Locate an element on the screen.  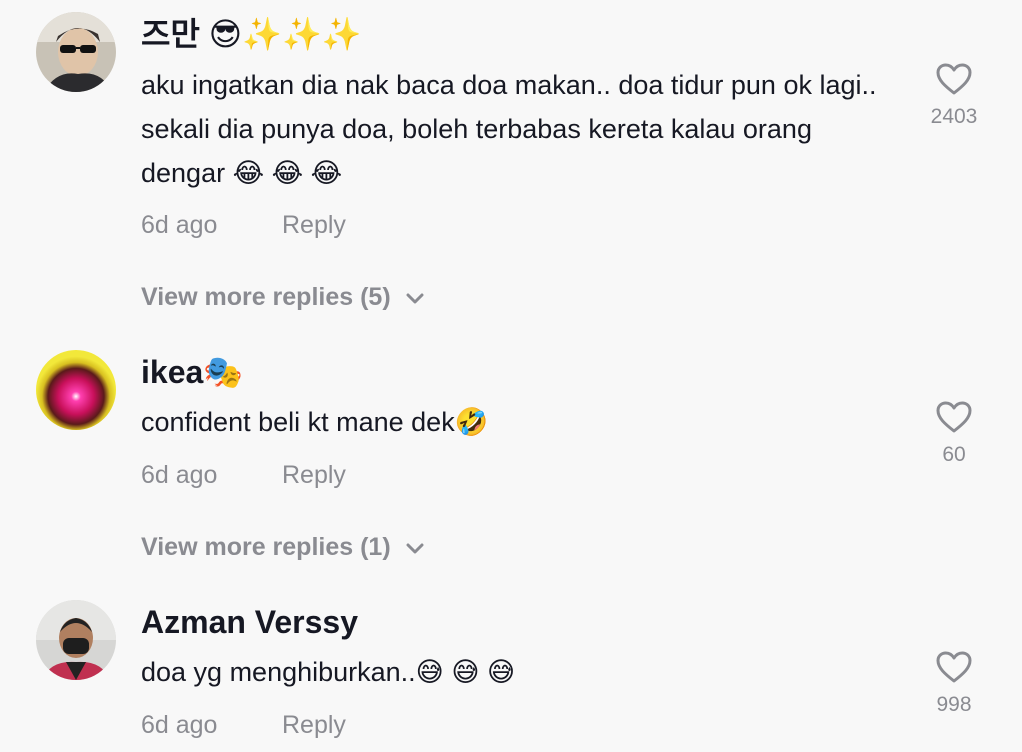
like-button: 60 is located at coordinates (954, 433).